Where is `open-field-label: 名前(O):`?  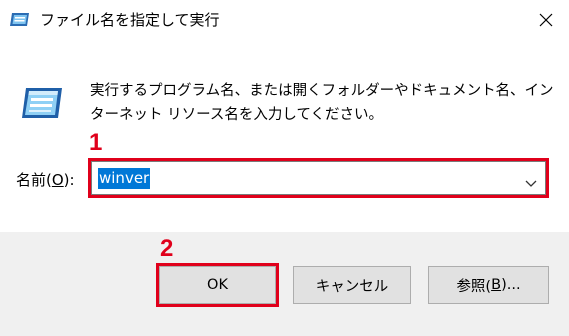
open-field-label: 名前(O): is located at coordinates (45, 180).